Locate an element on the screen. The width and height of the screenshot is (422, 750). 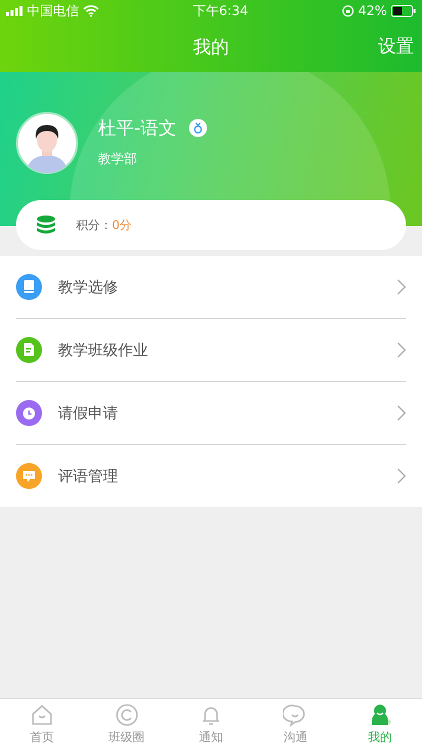
battery-percent: 42% is located at coordinates (373, 11).